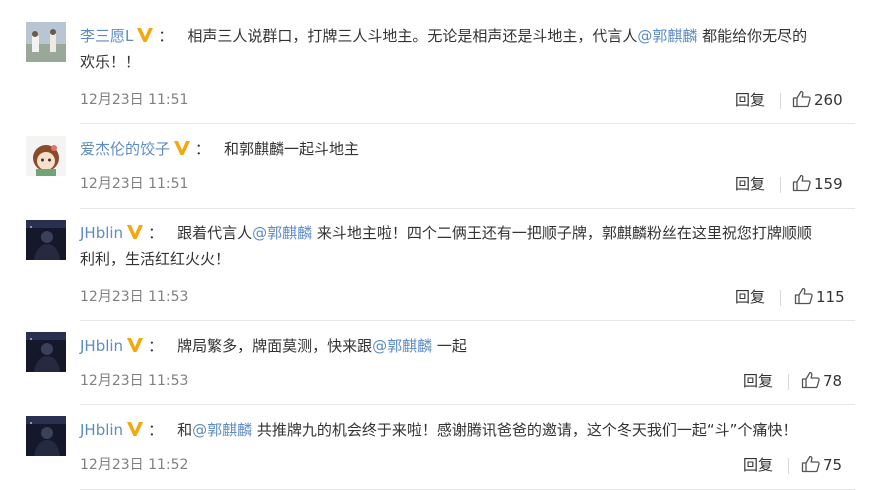 The width and height of the screenshot is (881, 490). I want to click on comment-body: 来斗地主啦！四个二俩王还有一把顺子牌，郭麒麟粉丝在这里祝您打牌顺顺, so click(562, 233).